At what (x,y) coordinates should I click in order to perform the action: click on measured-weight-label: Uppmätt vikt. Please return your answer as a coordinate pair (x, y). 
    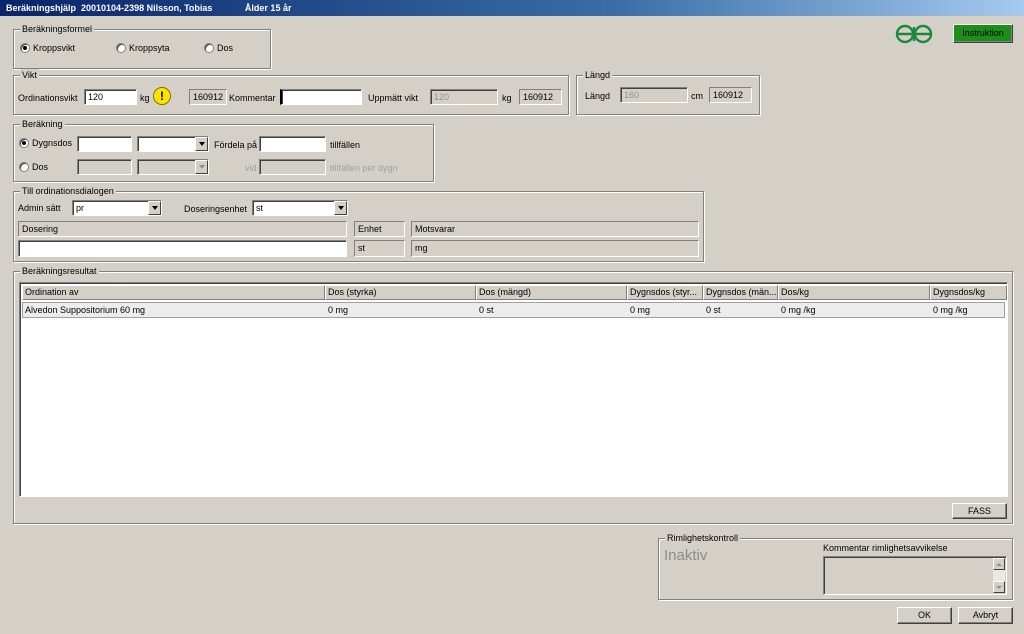
    Looking at the image, I should click on (393, 98).